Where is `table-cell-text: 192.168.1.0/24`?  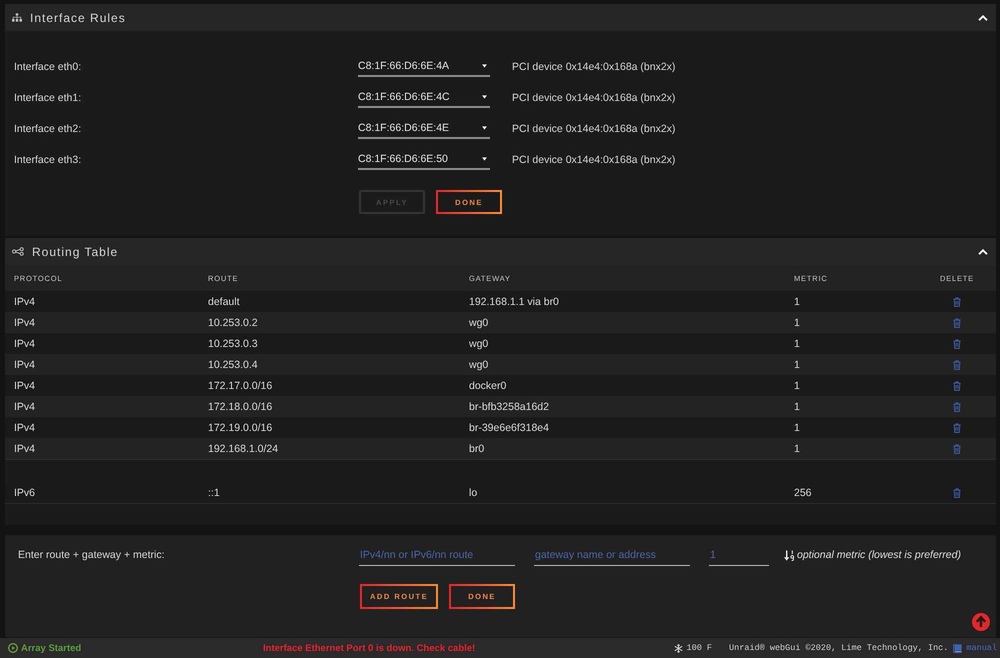
table-cell-text: 192.168.1.0/24 is located at coordinates (244, 448).